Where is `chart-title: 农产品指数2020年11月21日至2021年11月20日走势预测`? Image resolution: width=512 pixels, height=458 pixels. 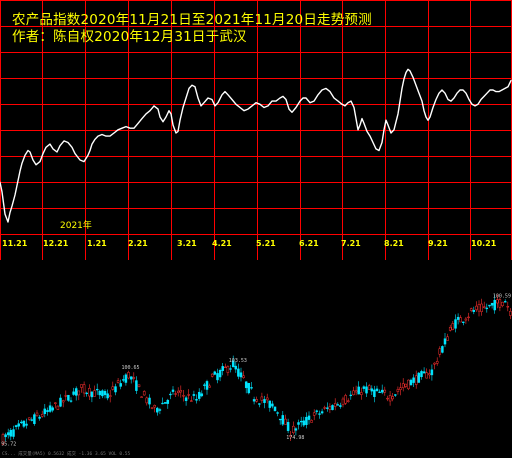 chart-title: 农产品指数2020年11月21日至2021年11月20日走势预测 is located at coordinates (192, 20).